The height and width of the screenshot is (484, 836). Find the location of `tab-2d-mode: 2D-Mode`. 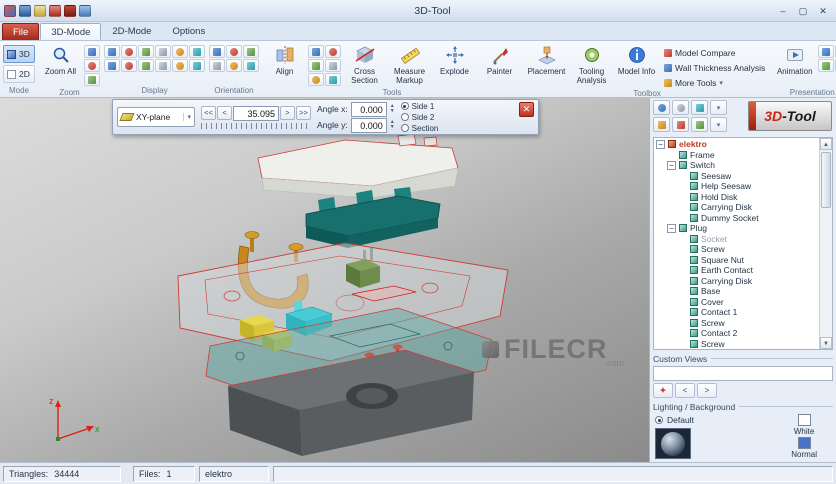

tab-2d-mode: 2D-Mode is located at coordinates (131, 31).